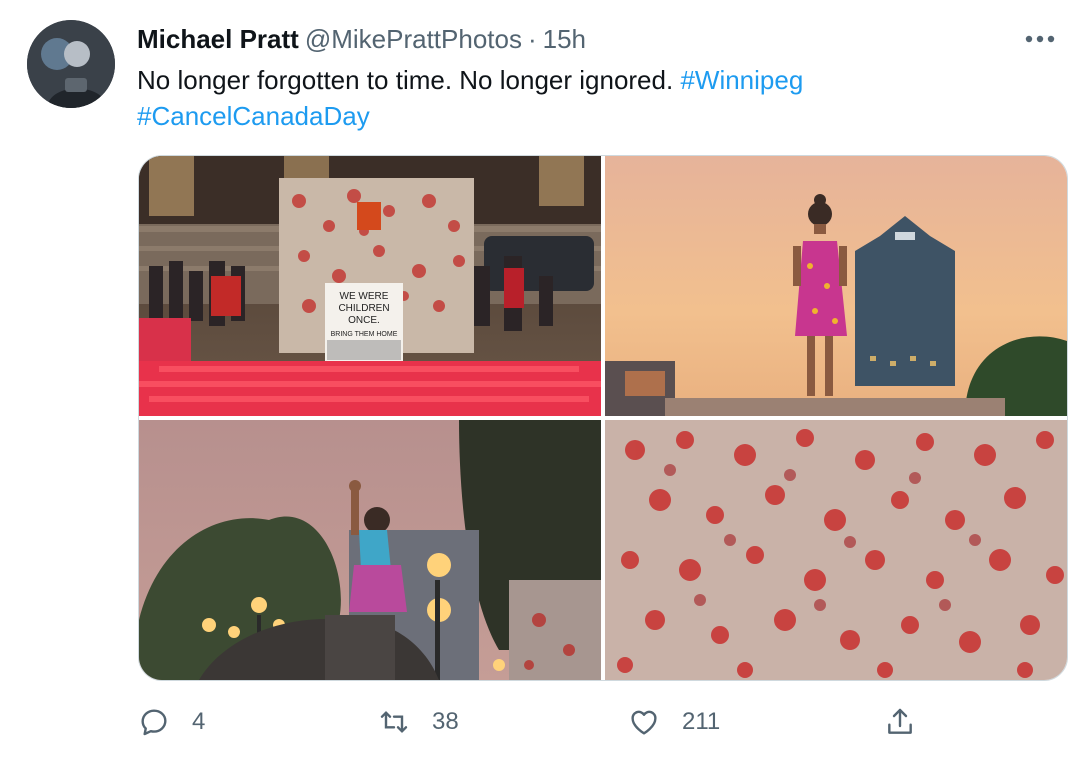 The width and height of the screenshot is (1080, 757). What do you see at coordinates (370, 550) in the screenshot?
I see `photo-raised-fist` at bounding box center [370, 550].